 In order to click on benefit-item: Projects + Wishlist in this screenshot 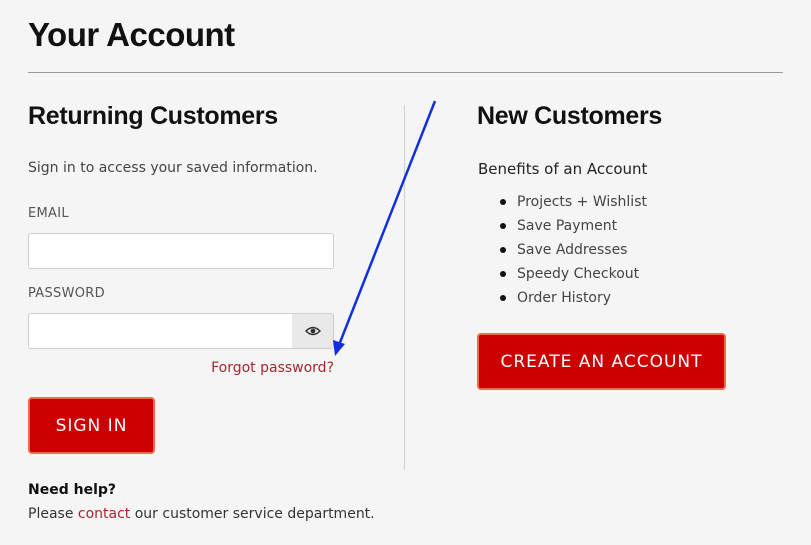, I will do `click(562, 202)`.